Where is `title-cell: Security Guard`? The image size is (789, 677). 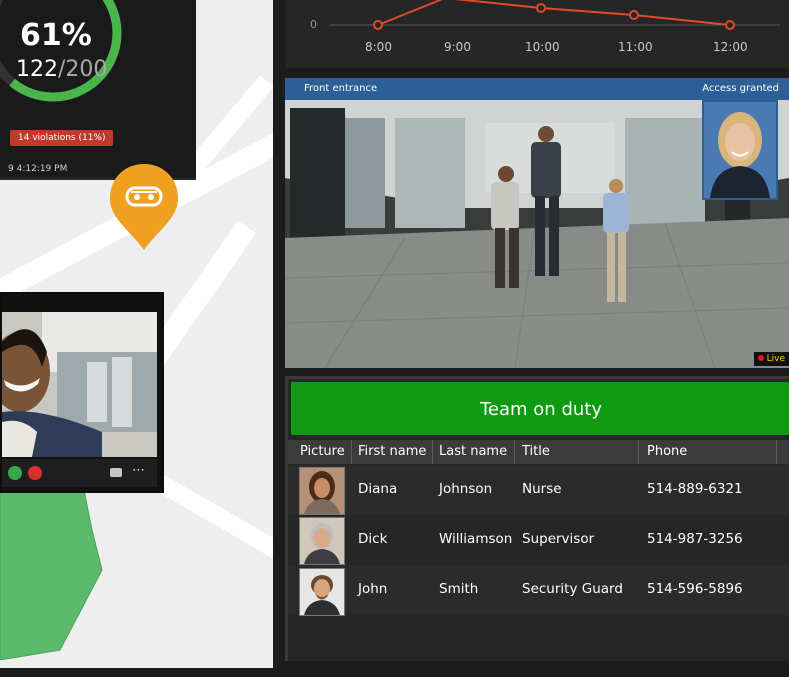
title-cell: Security Guard is located at coordinates (572, 589).